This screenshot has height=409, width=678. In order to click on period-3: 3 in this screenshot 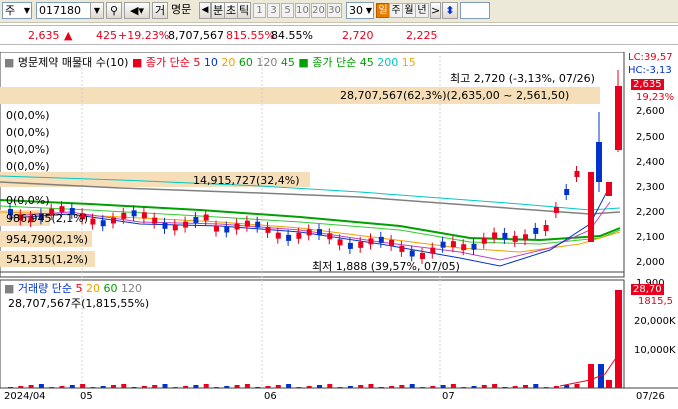, I will do `click(273, 10)`.